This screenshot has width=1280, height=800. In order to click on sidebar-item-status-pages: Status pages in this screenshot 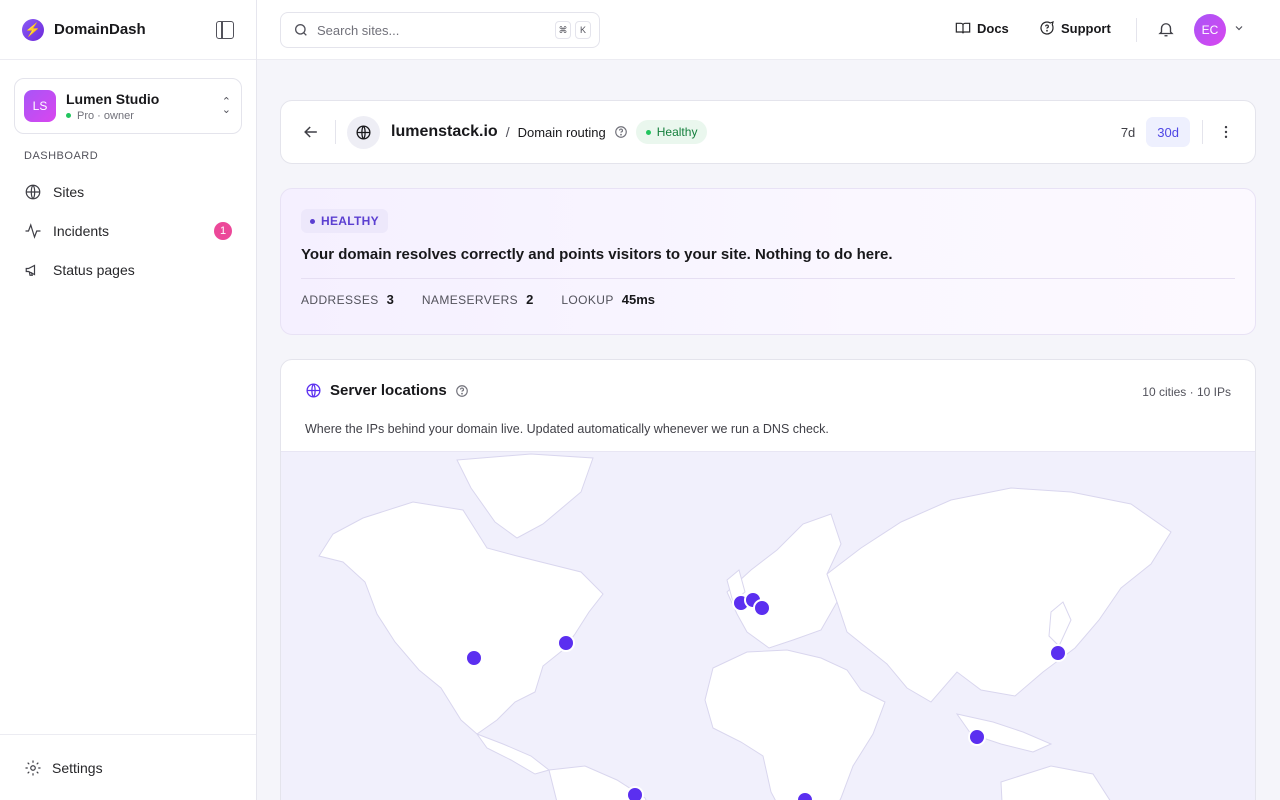, I will do `click(128, 269)`.